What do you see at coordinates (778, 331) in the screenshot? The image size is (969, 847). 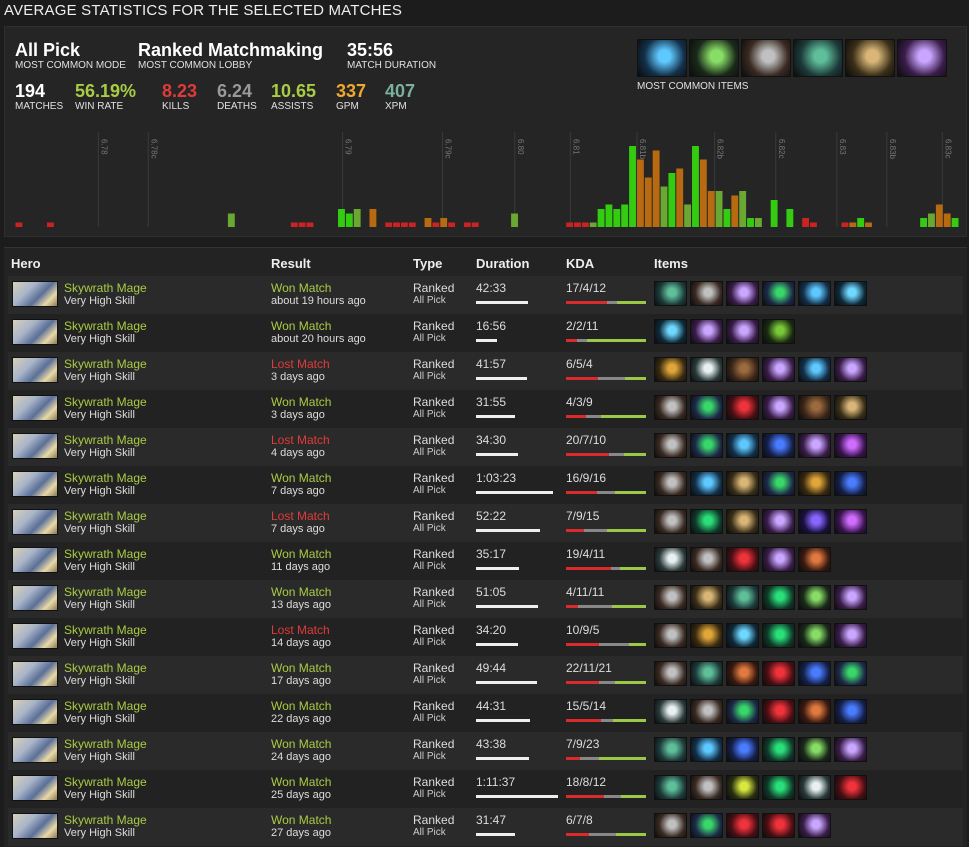 I see `item-salve-icon` at bounding box center [778, 331].